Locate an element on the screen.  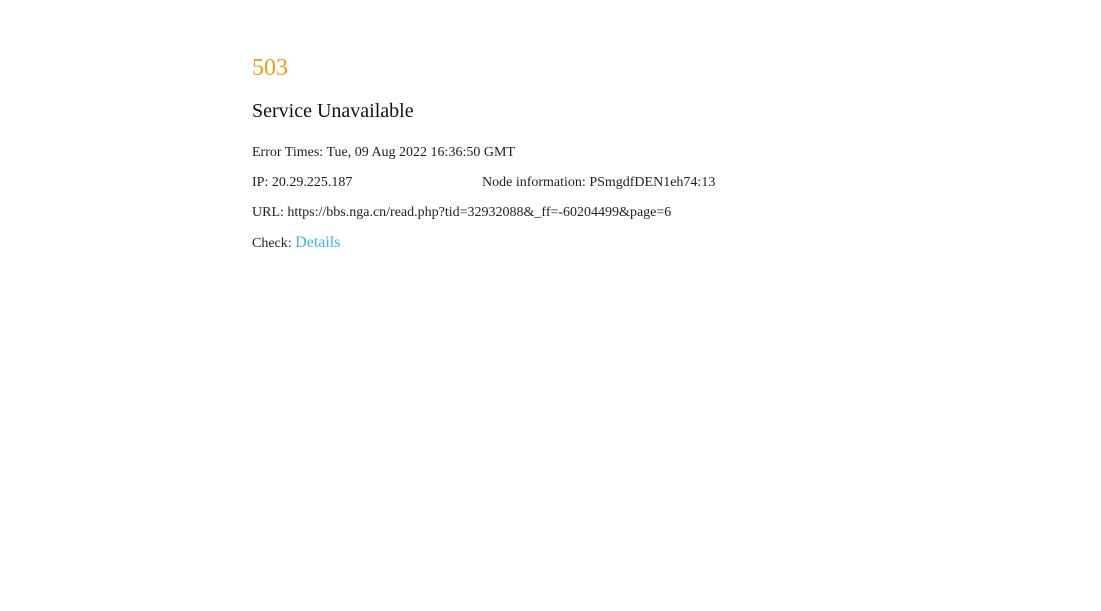
node-label: Node information: is located at coordinates (534, 182).